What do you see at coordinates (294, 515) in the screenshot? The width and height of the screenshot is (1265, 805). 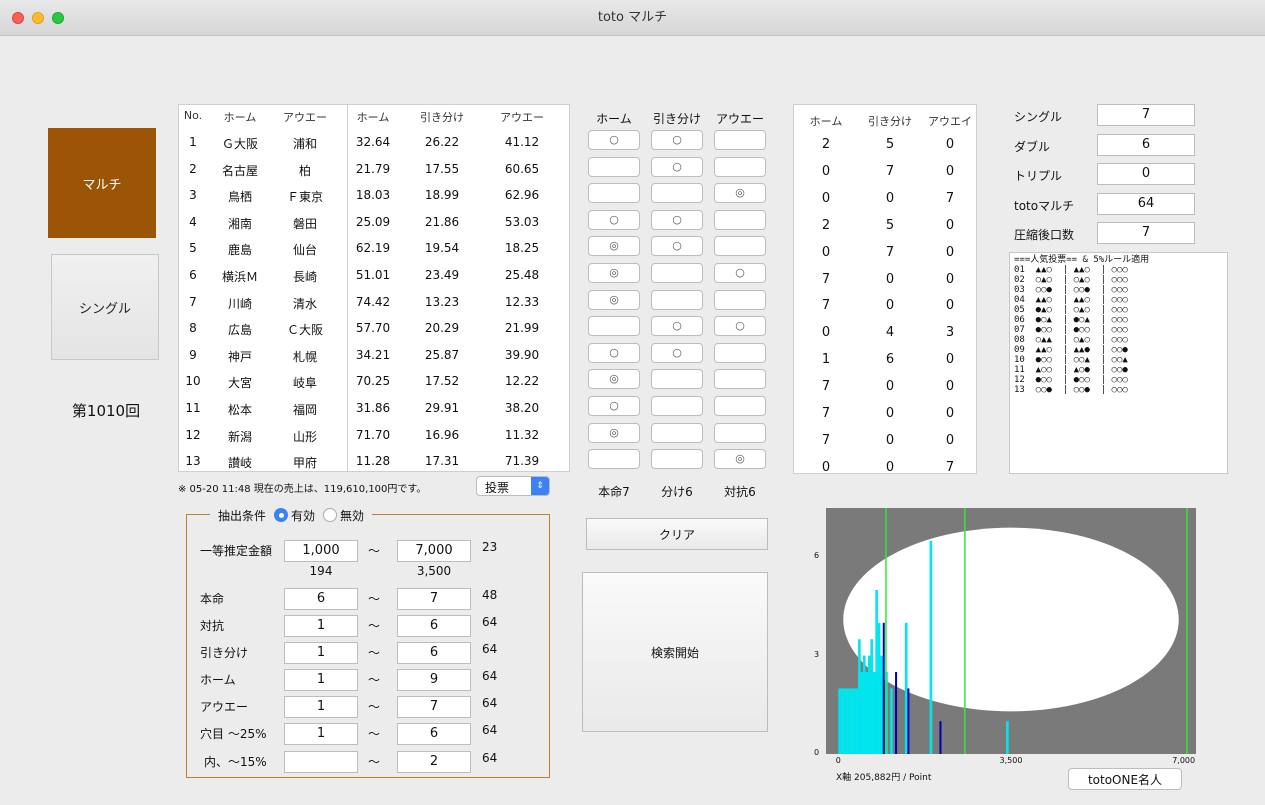 I see `radio-enabled: 有効` at bounding box center [294, 515].